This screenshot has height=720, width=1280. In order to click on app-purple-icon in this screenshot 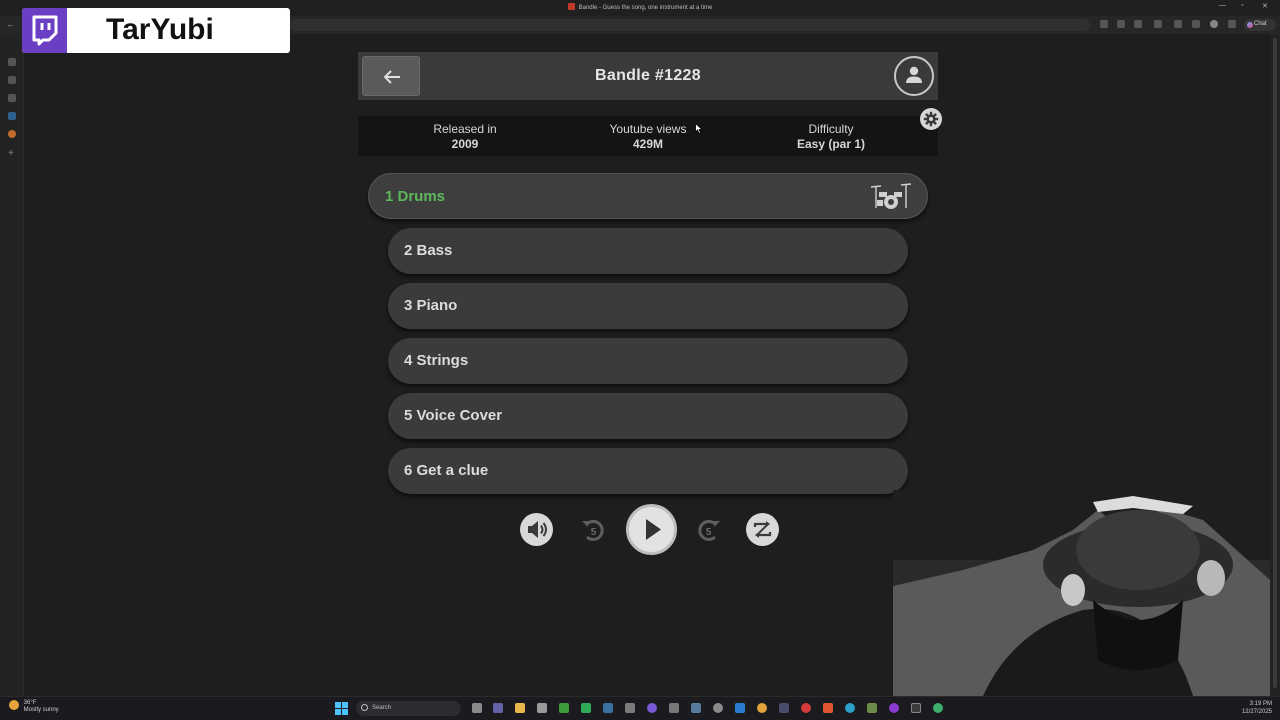, I will do `click(652, 708)`.